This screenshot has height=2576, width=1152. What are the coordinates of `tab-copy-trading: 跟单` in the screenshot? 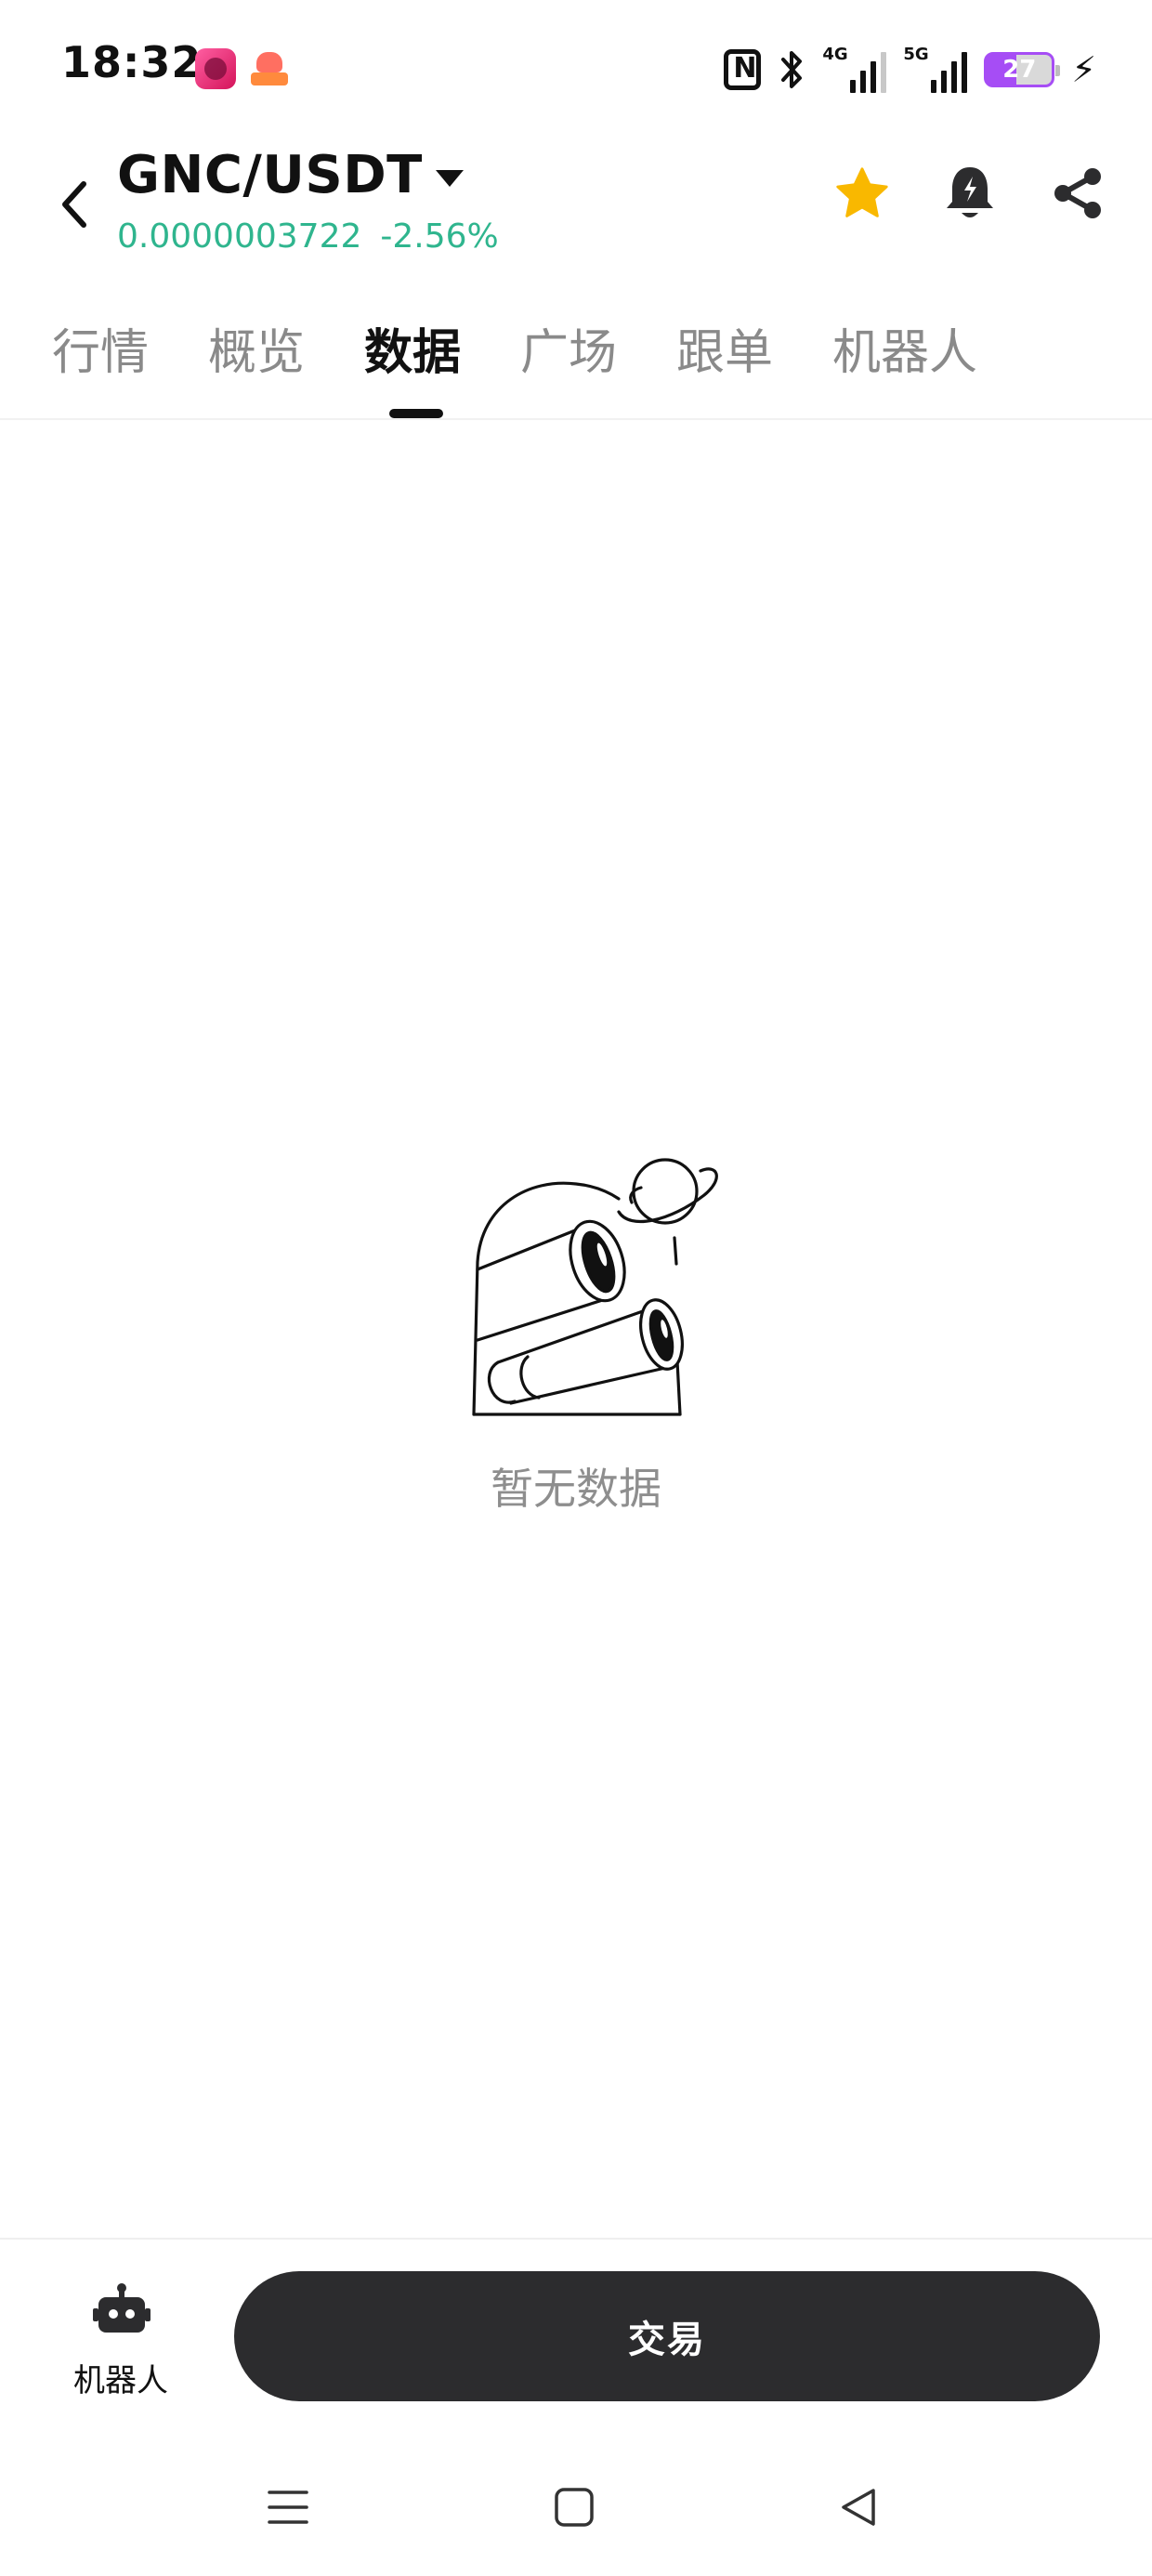 It's located at (724, 362).